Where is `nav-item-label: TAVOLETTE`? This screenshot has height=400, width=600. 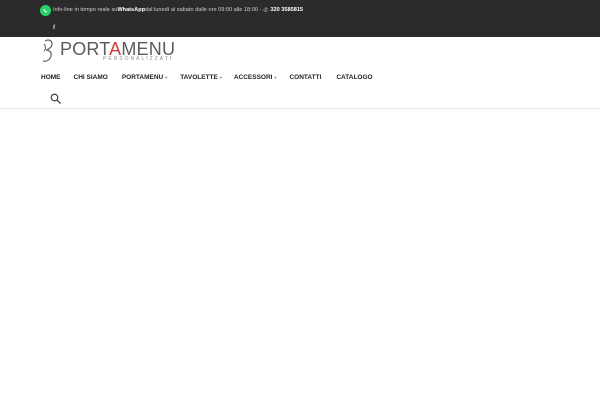 nav-item-label: TAVOLETTE is located at coordinates (199, 77).